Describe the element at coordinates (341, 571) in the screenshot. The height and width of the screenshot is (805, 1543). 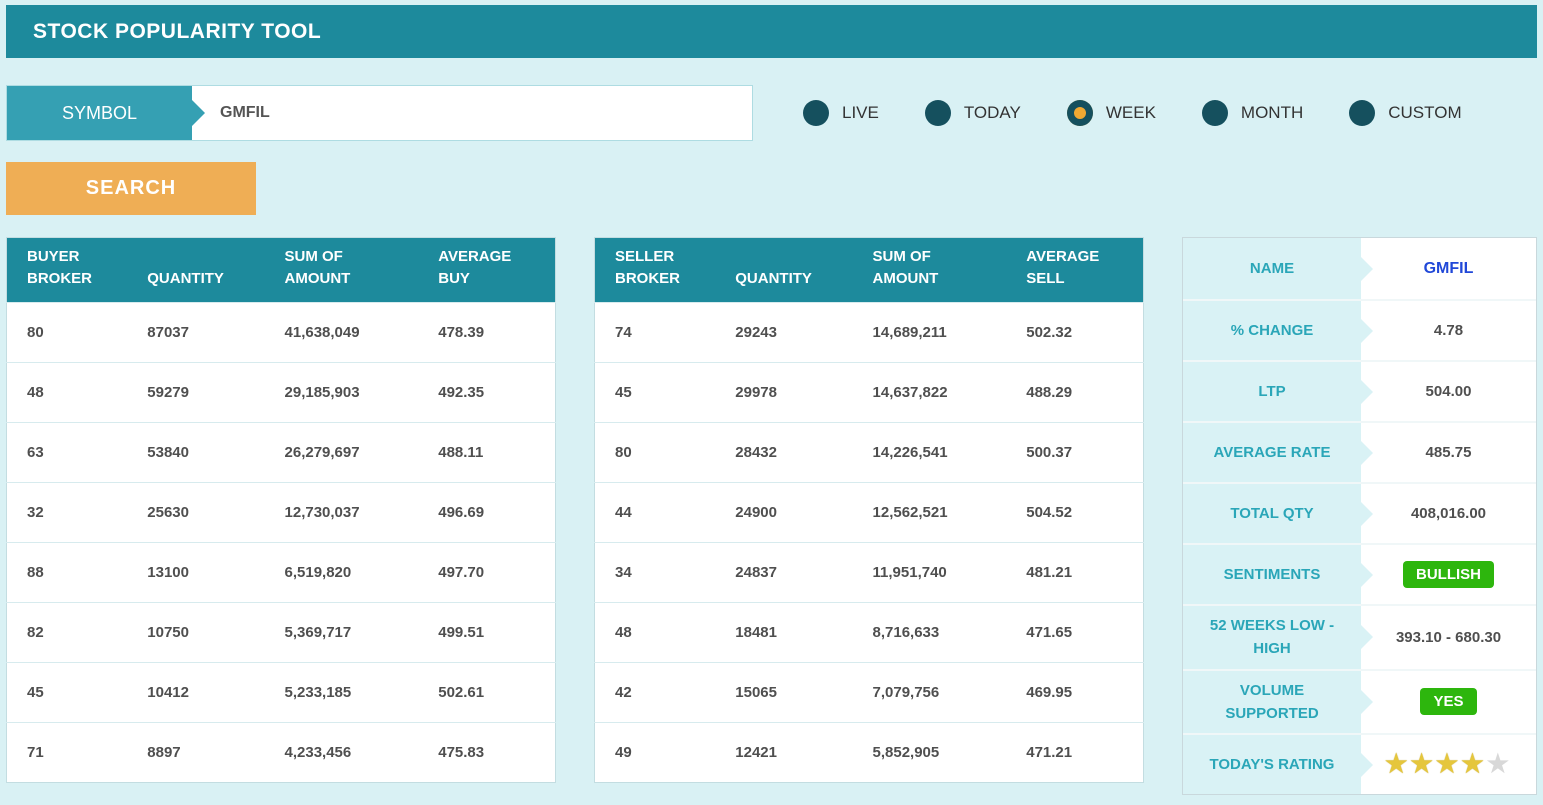
I see `table-cell: 6,519,820` at that location.